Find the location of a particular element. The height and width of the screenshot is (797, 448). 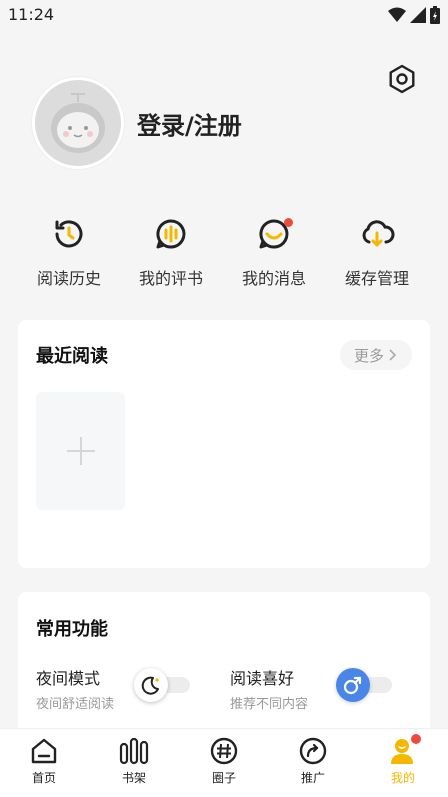

nav-bookshelf: 书架 is located at coordinates (134, 760).